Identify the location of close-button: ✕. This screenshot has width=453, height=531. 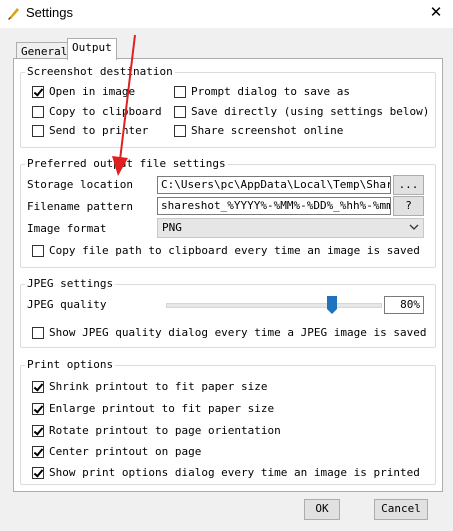
(436, 13).